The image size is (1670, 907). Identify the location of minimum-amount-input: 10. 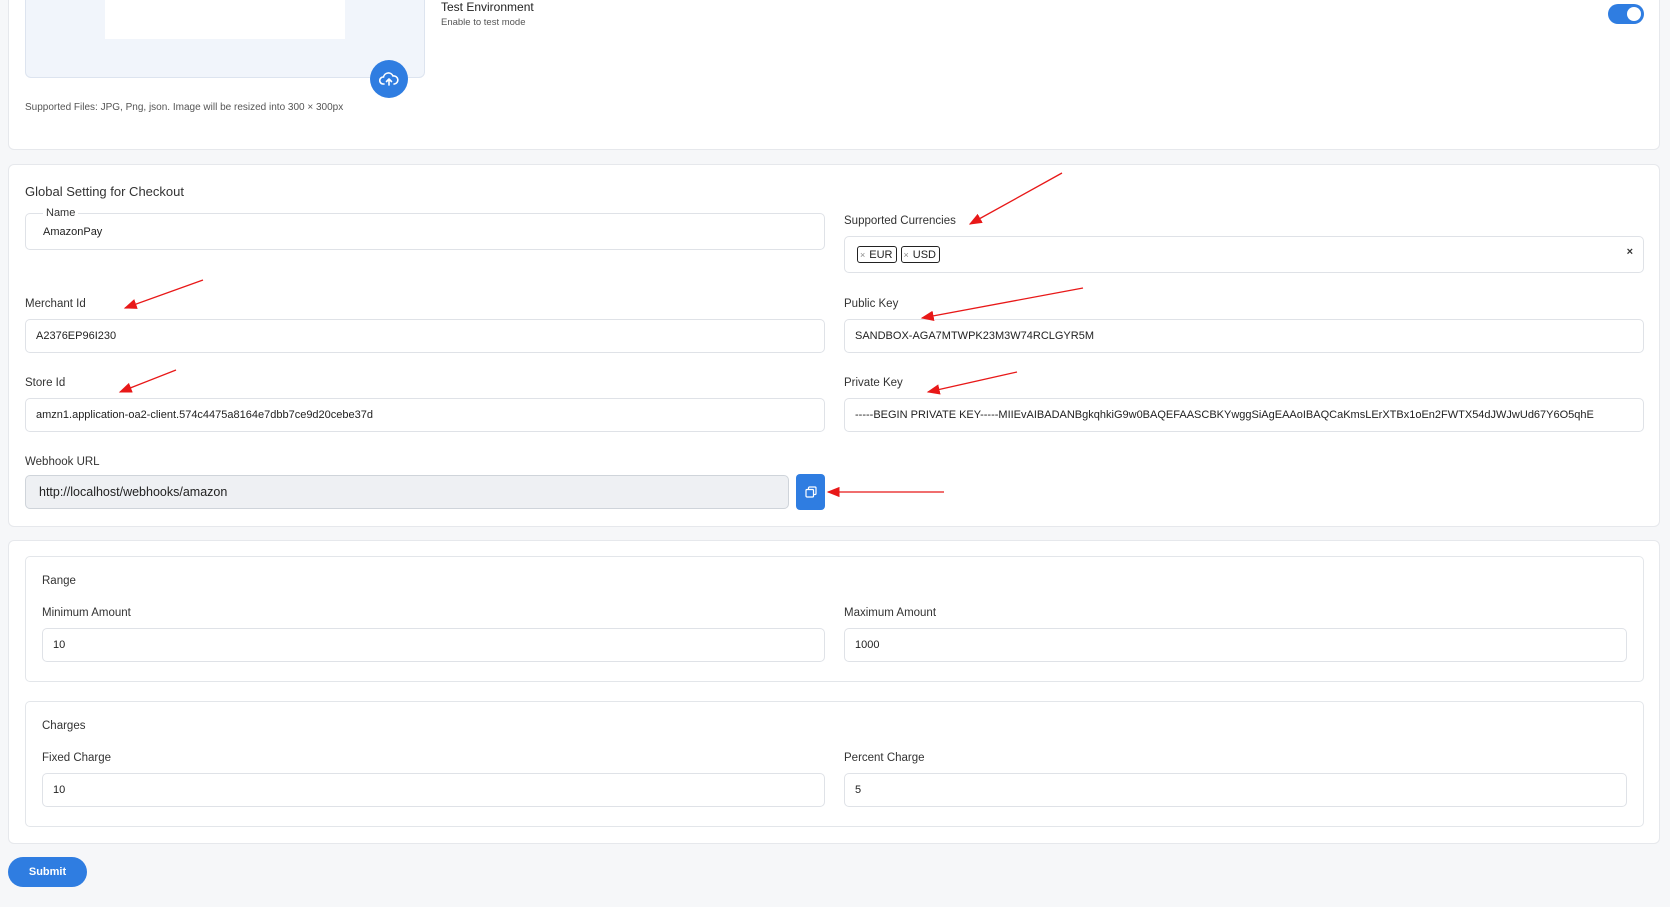
(433, 645).